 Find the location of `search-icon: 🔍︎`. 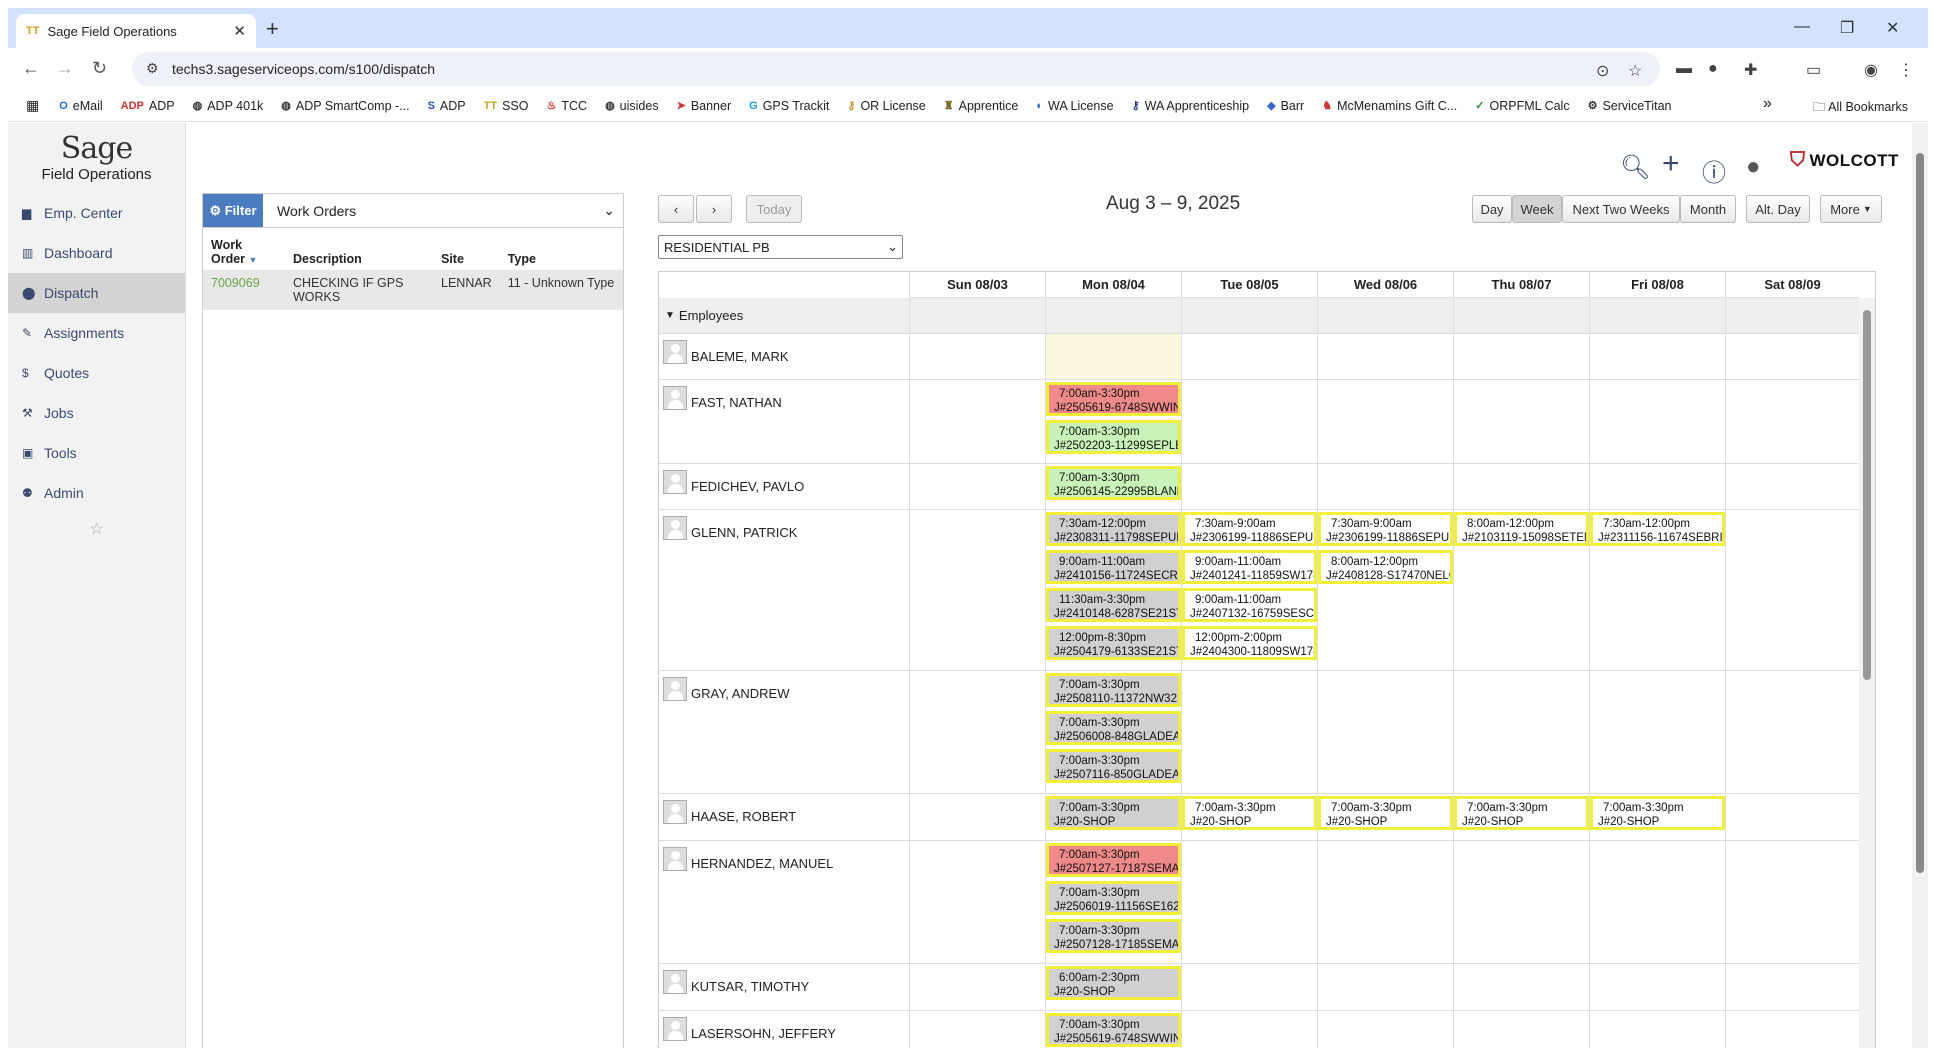

search-icon: 🔍︎ is located at coordinates (1635, 167).